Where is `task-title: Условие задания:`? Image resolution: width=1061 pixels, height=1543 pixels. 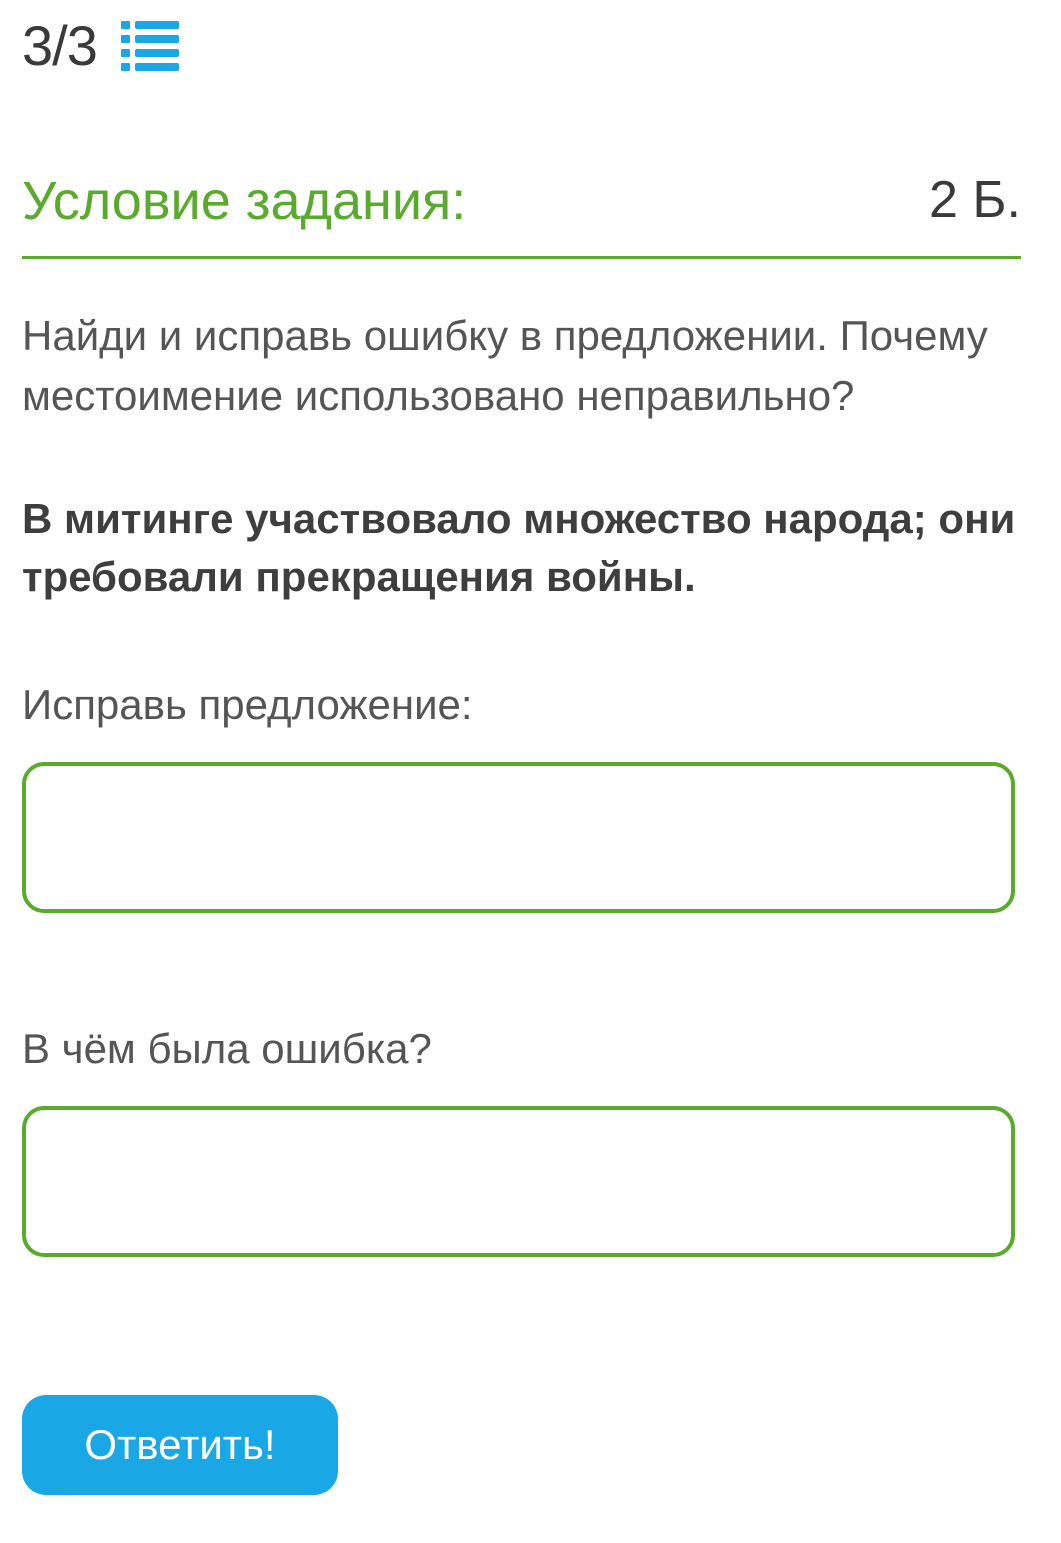
task-title: Условие задания: is located at coordinates (244, 201).